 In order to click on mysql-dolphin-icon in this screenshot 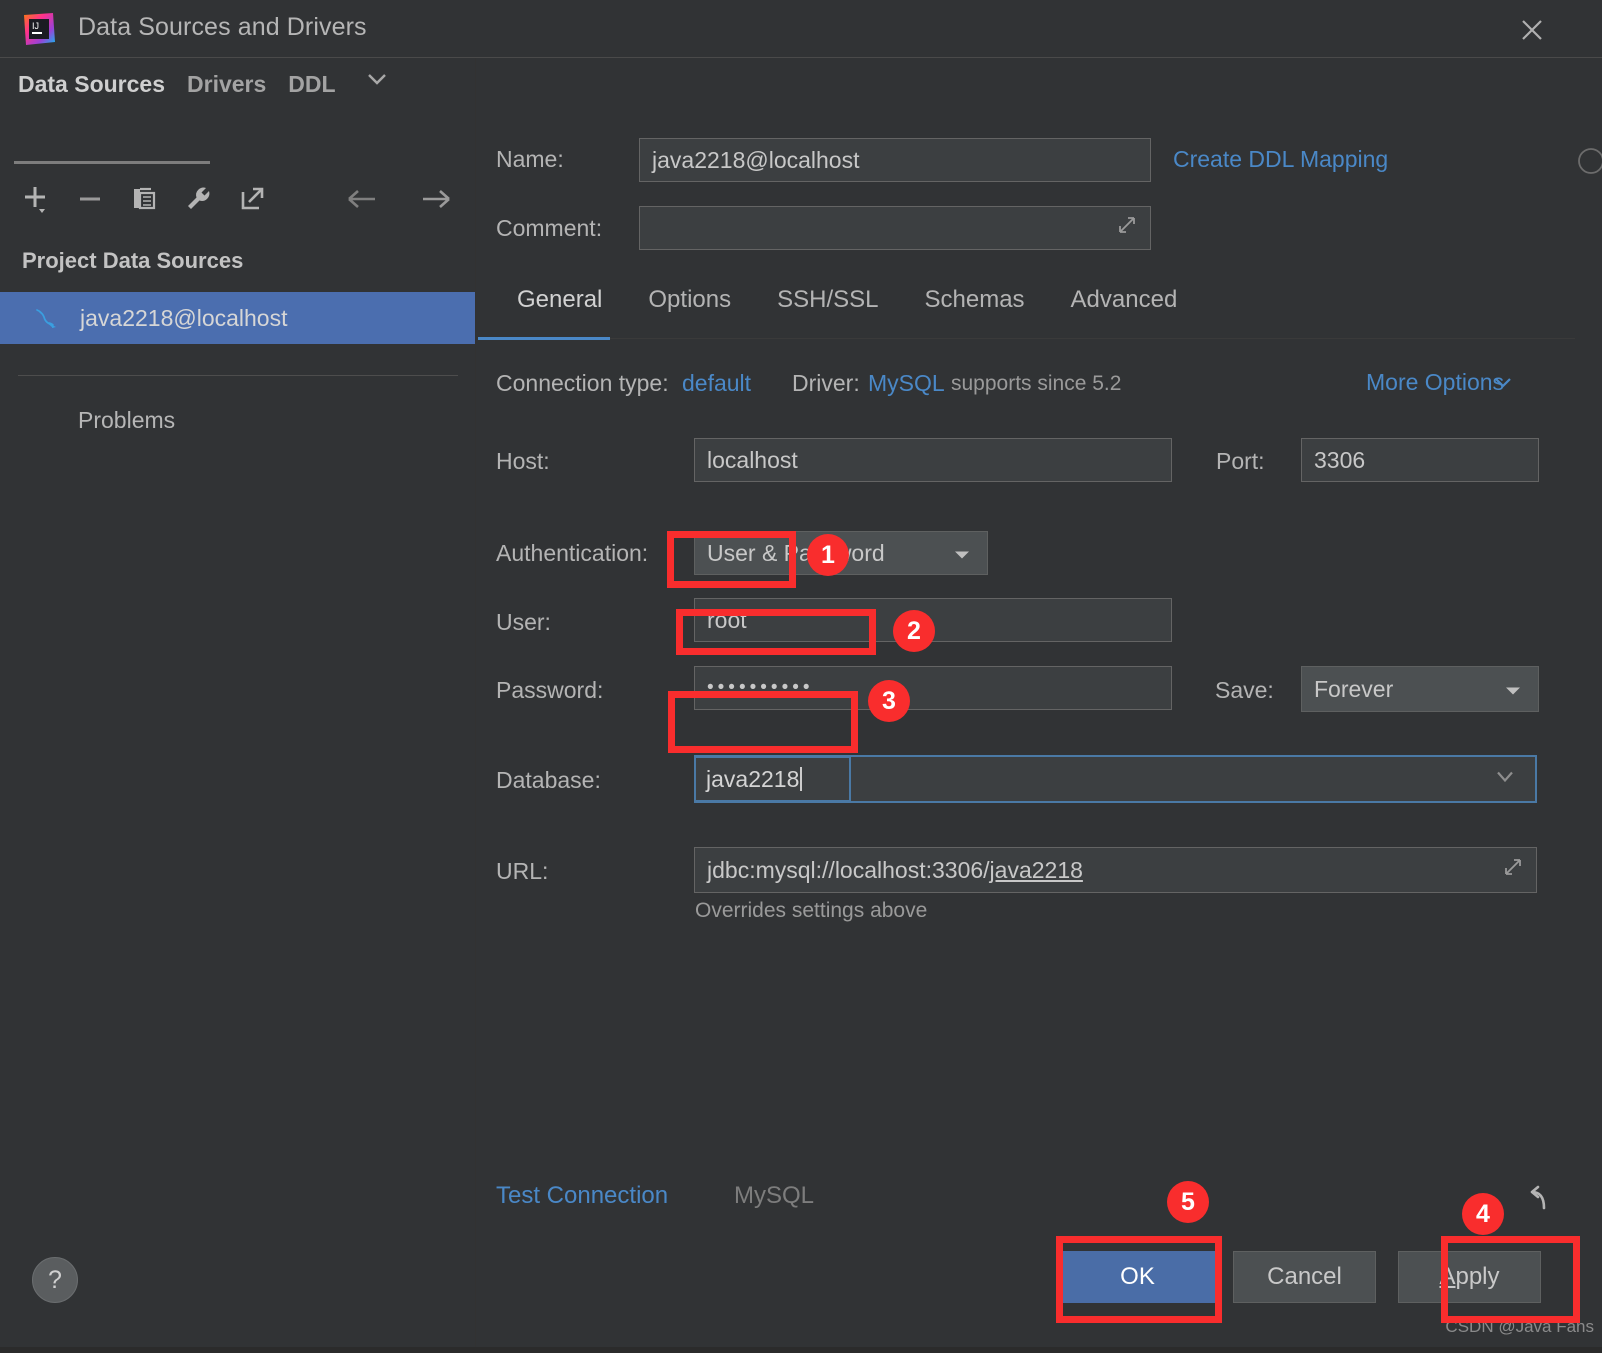, I will do `click(47, 318)`.